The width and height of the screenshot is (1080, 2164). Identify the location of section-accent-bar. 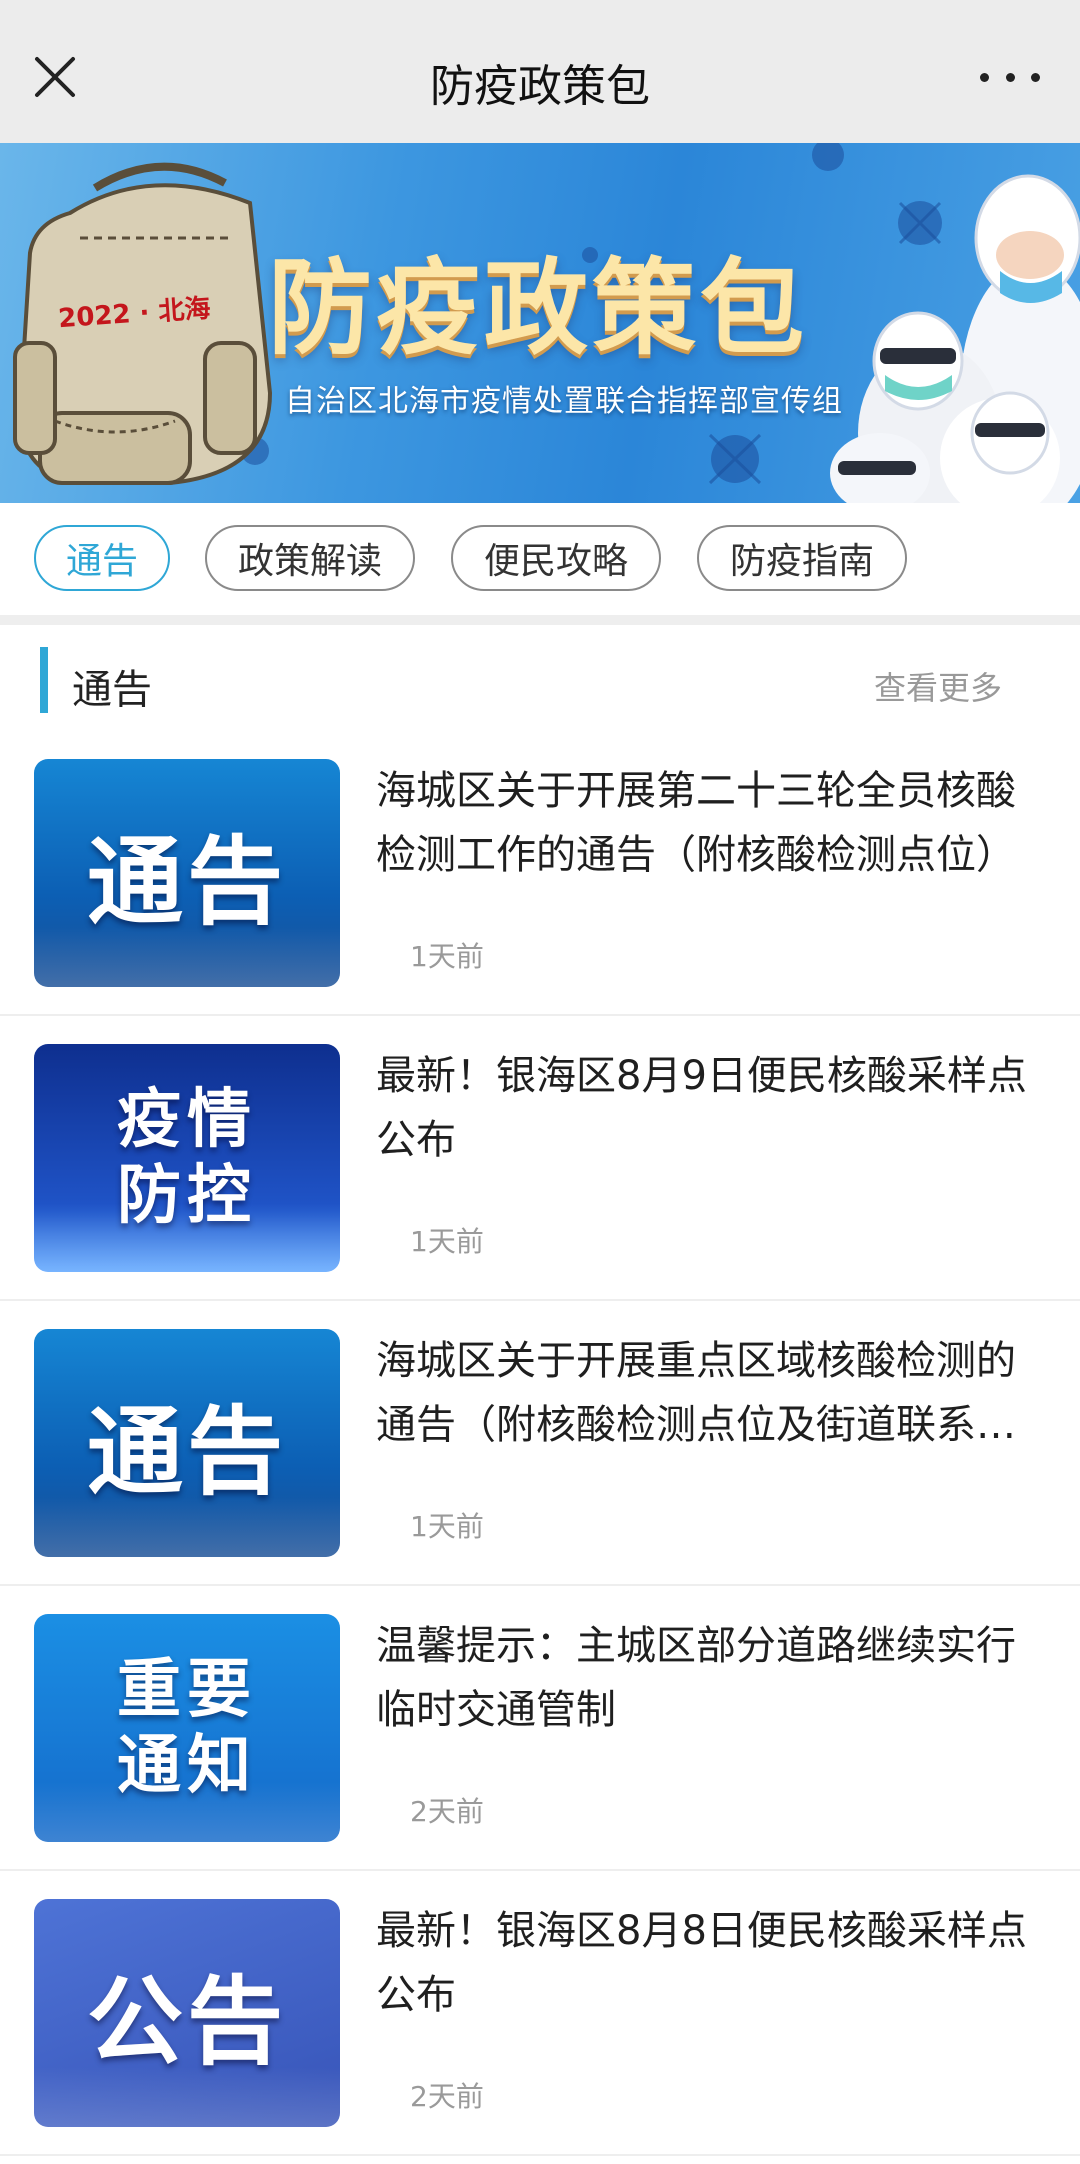
(44, 680).